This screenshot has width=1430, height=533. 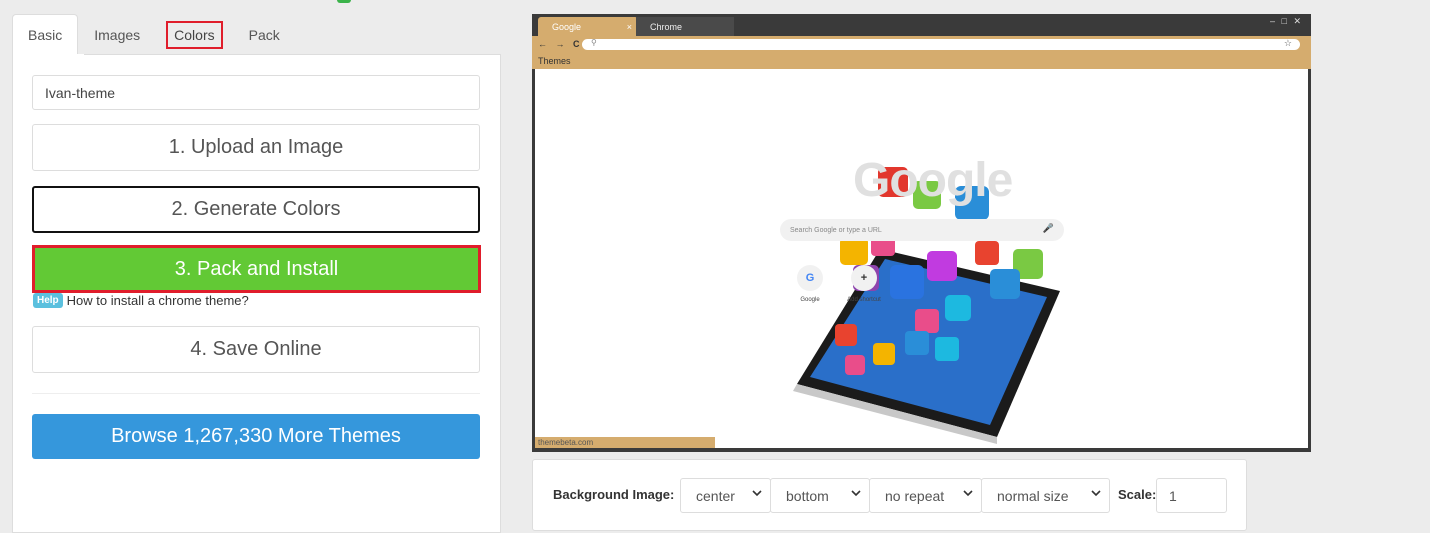 What do you see at coordinates (921, 25) in the screenshot?
I see `preview-tabstrip: Google × Chrome – □ ✕` at bounding box center [921, 25].